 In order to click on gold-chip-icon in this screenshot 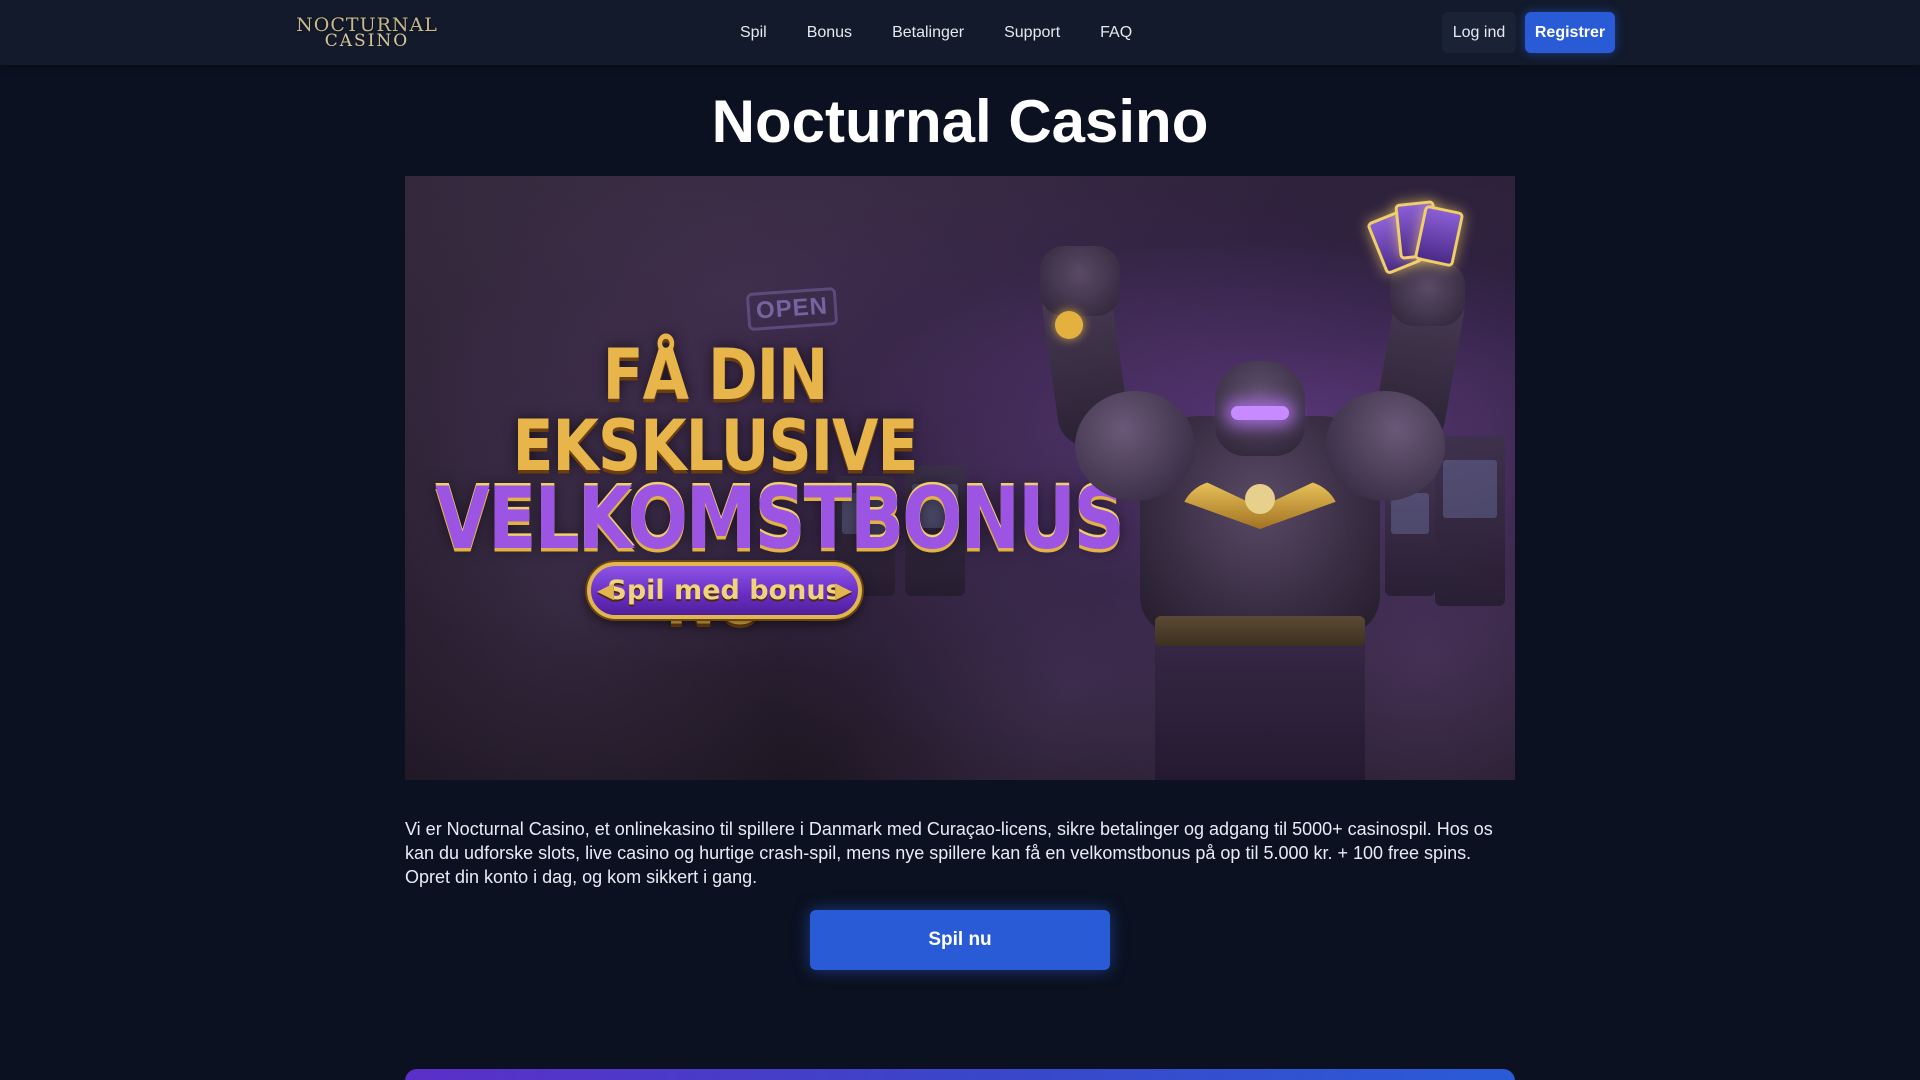, I will do `click(1069, 325)`.